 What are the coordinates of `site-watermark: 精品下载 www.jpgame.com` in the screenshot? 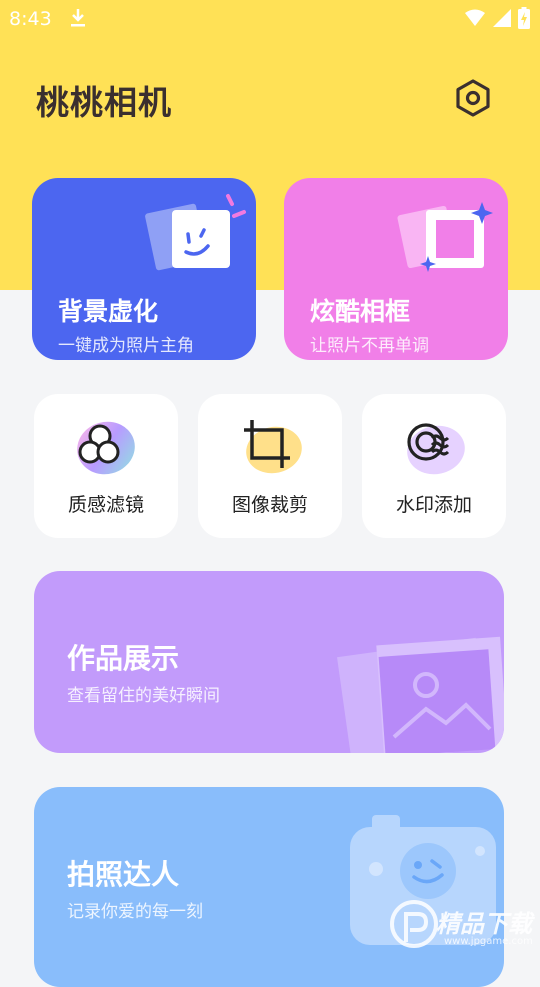 It's located at (463, 926).